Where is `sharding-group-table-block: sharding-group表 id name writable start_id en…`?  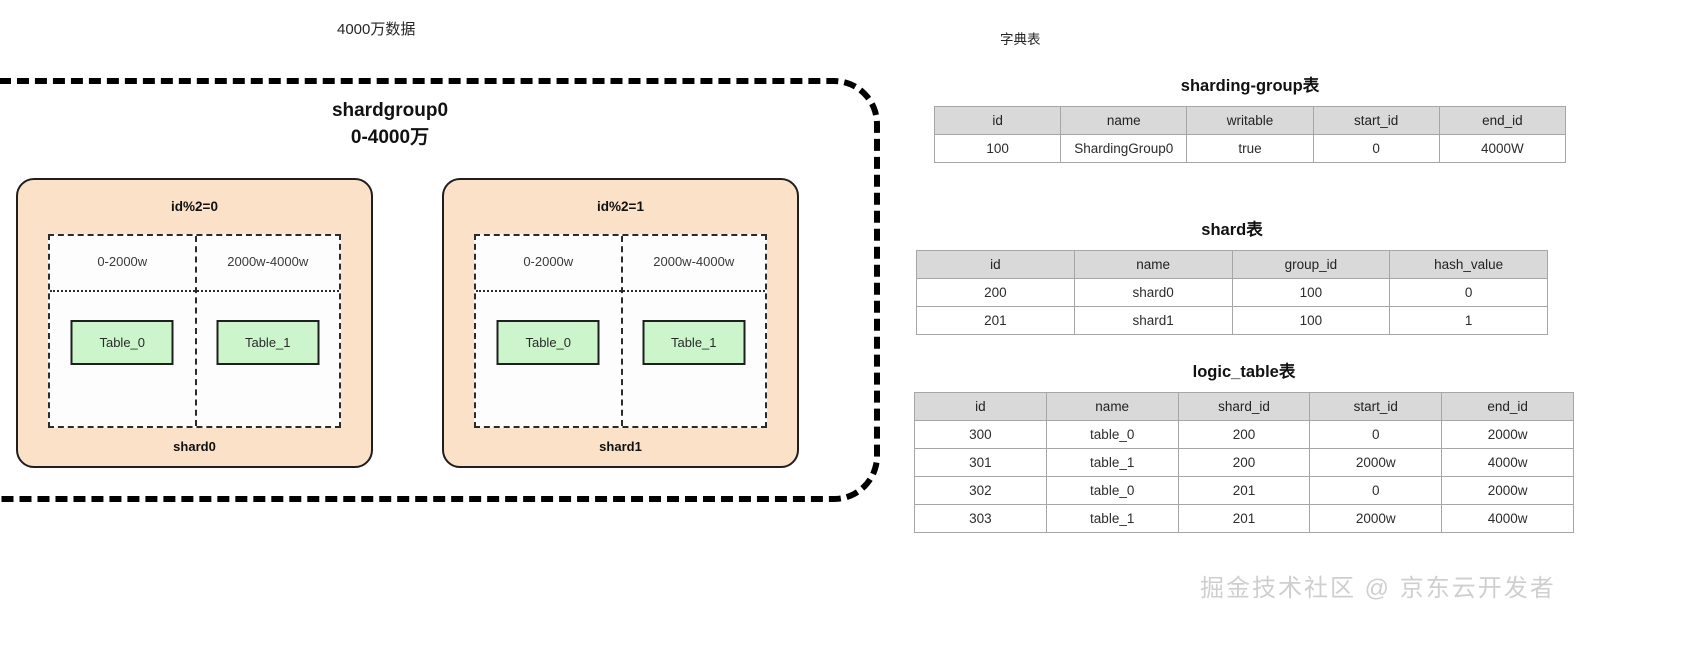 sharding-group-table-block: sharding-group表 id name writable start_id en… is located at coordinates (1250, 117).